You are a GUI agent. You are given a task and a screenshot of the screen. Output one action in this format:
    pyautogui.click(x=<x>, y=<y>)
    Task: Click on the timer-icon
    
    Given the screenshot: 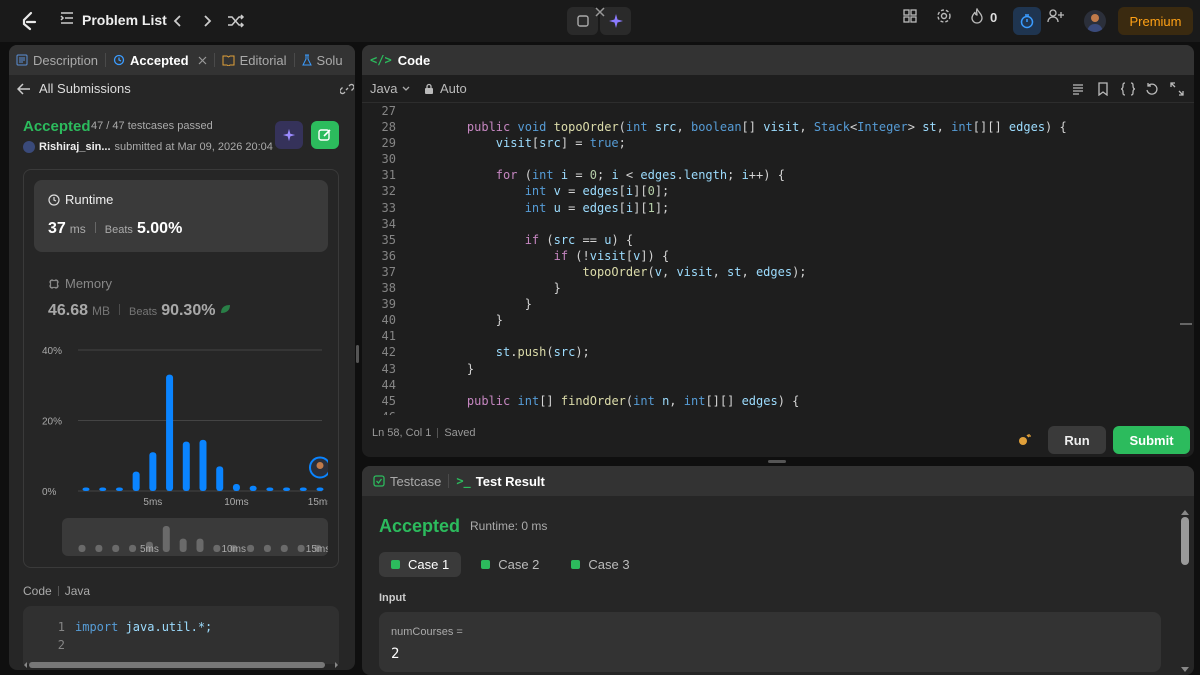 What is the action you would take?
    pyautogui.click(x=1027, y=21)
    